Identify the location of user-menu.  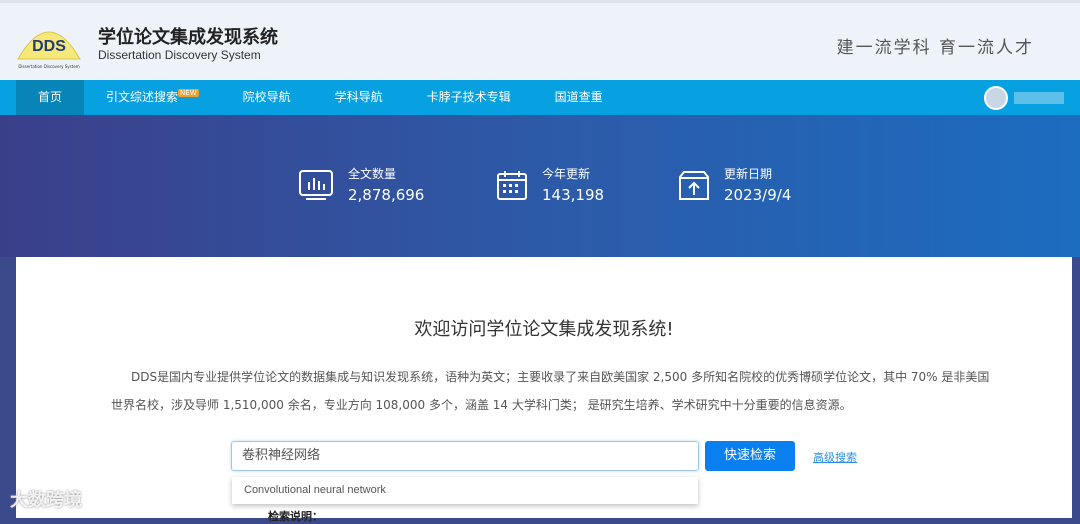
(1024, 98).